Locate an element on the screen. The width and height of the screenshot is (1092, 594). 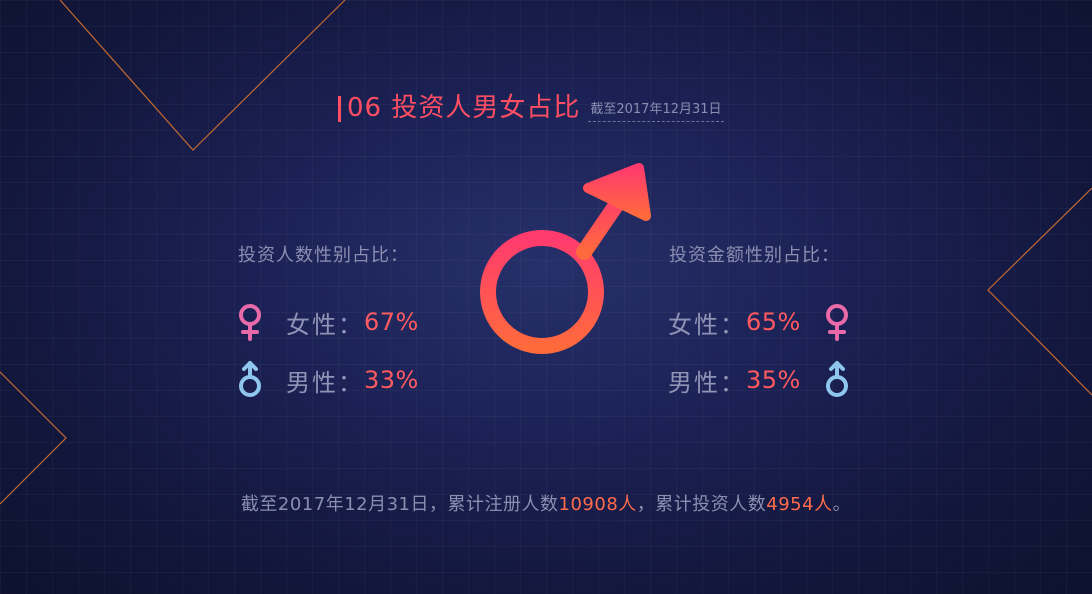
left-panel-heading: 投资人数性别占比： is located at coordinates (323, 255).